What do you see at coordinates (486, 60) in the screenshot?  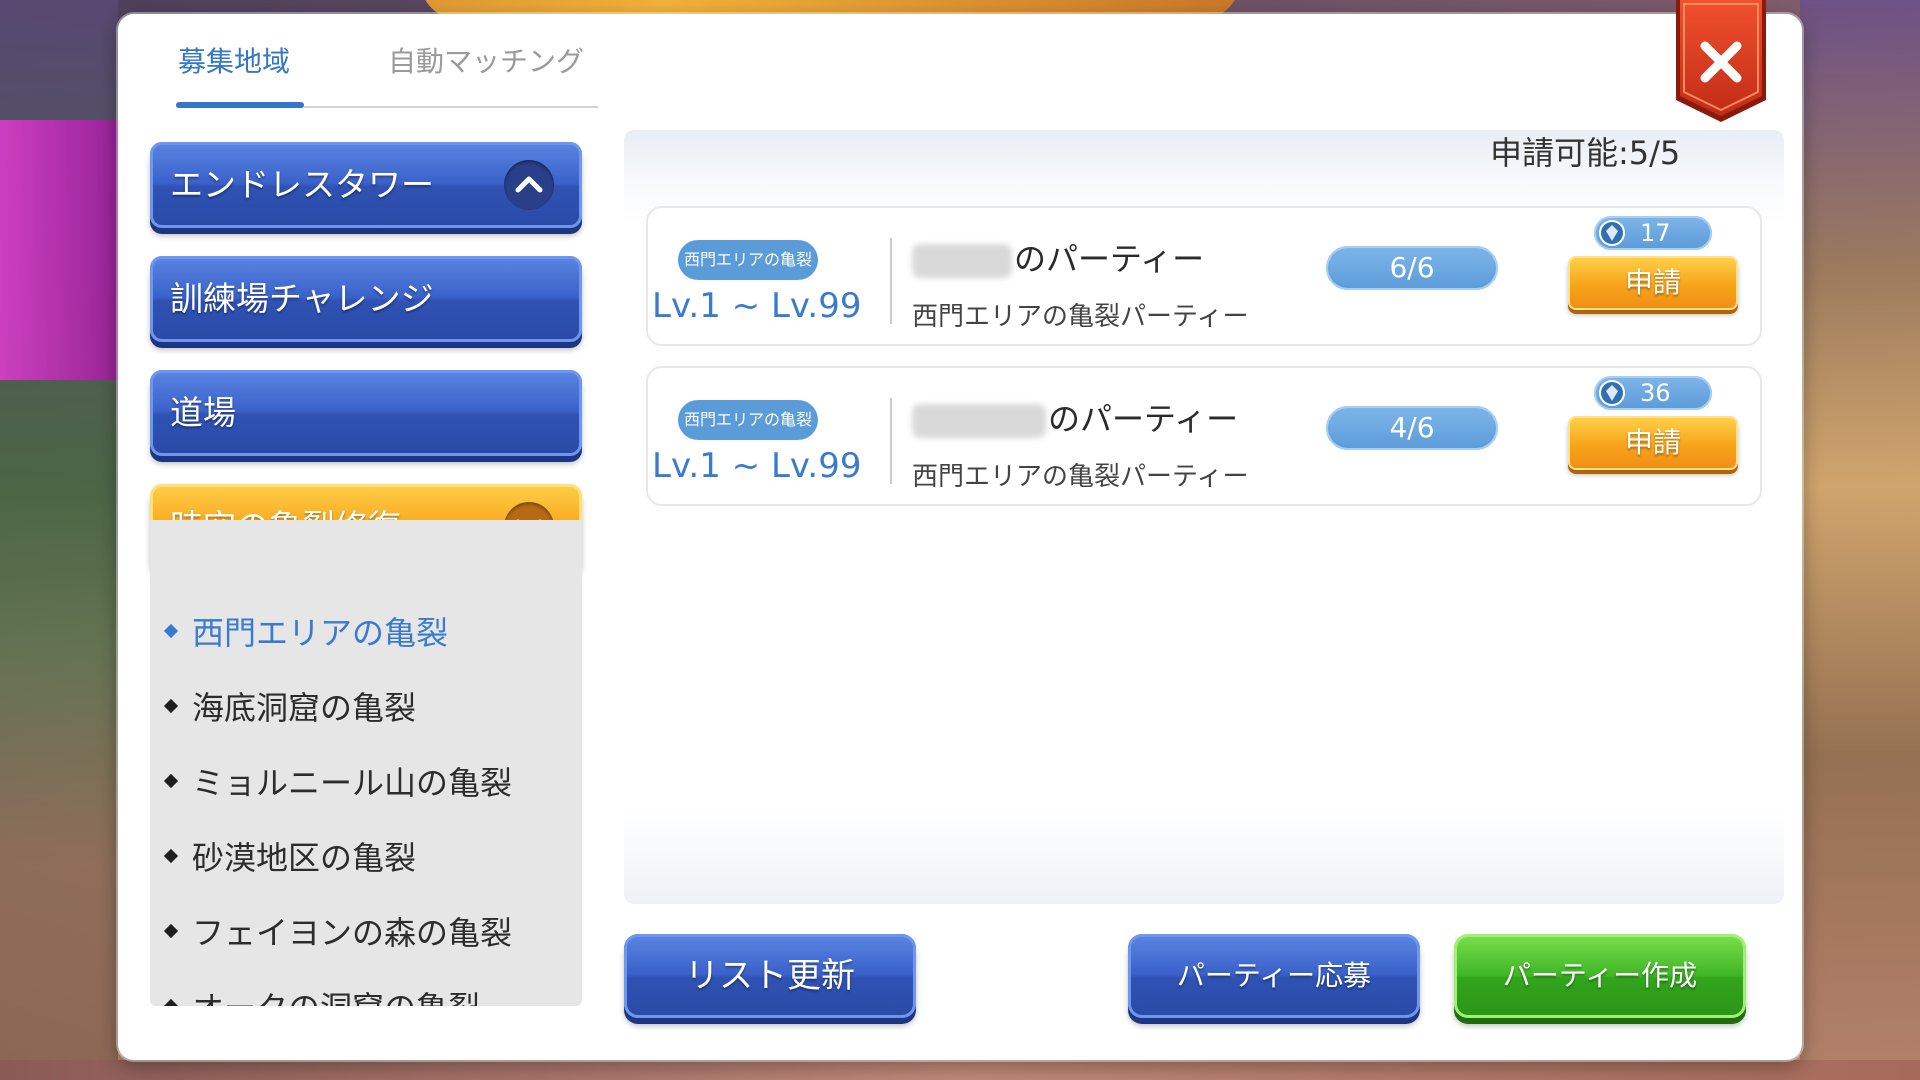 I see `tab-auto-matching: 自動マッチング` at bounding box center [486, 60].